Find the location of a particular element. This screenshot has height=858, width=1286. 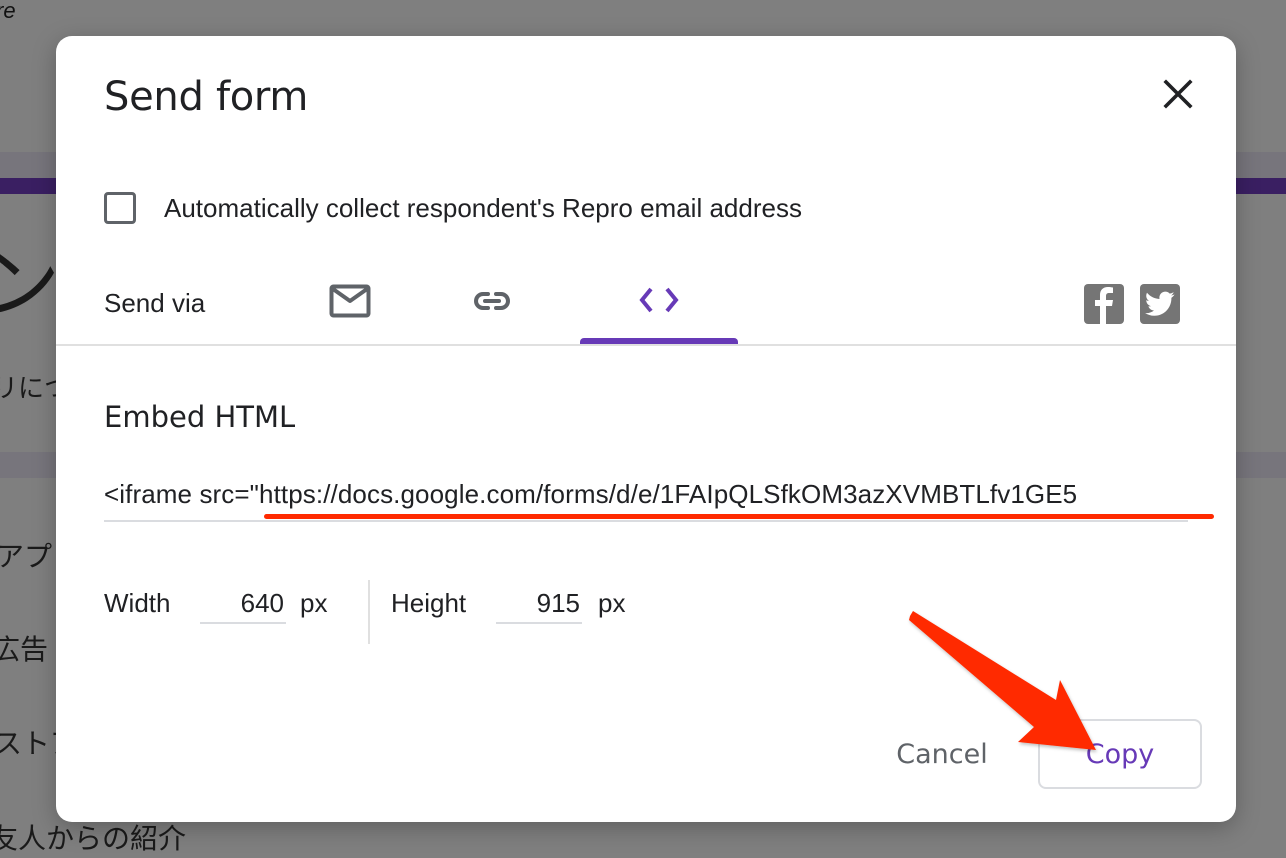

height-unit: px is located at coordinates (612, 603).